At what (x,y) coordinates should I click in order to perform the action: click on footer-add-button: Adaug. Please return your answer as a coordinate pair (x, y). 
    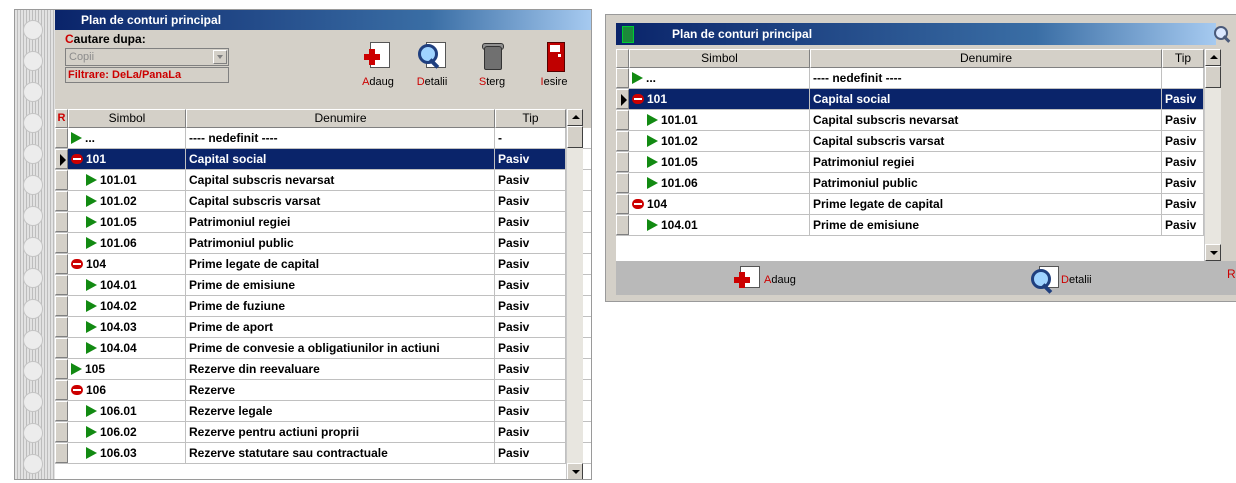
    Looking at the image, I should click on (772, 278).